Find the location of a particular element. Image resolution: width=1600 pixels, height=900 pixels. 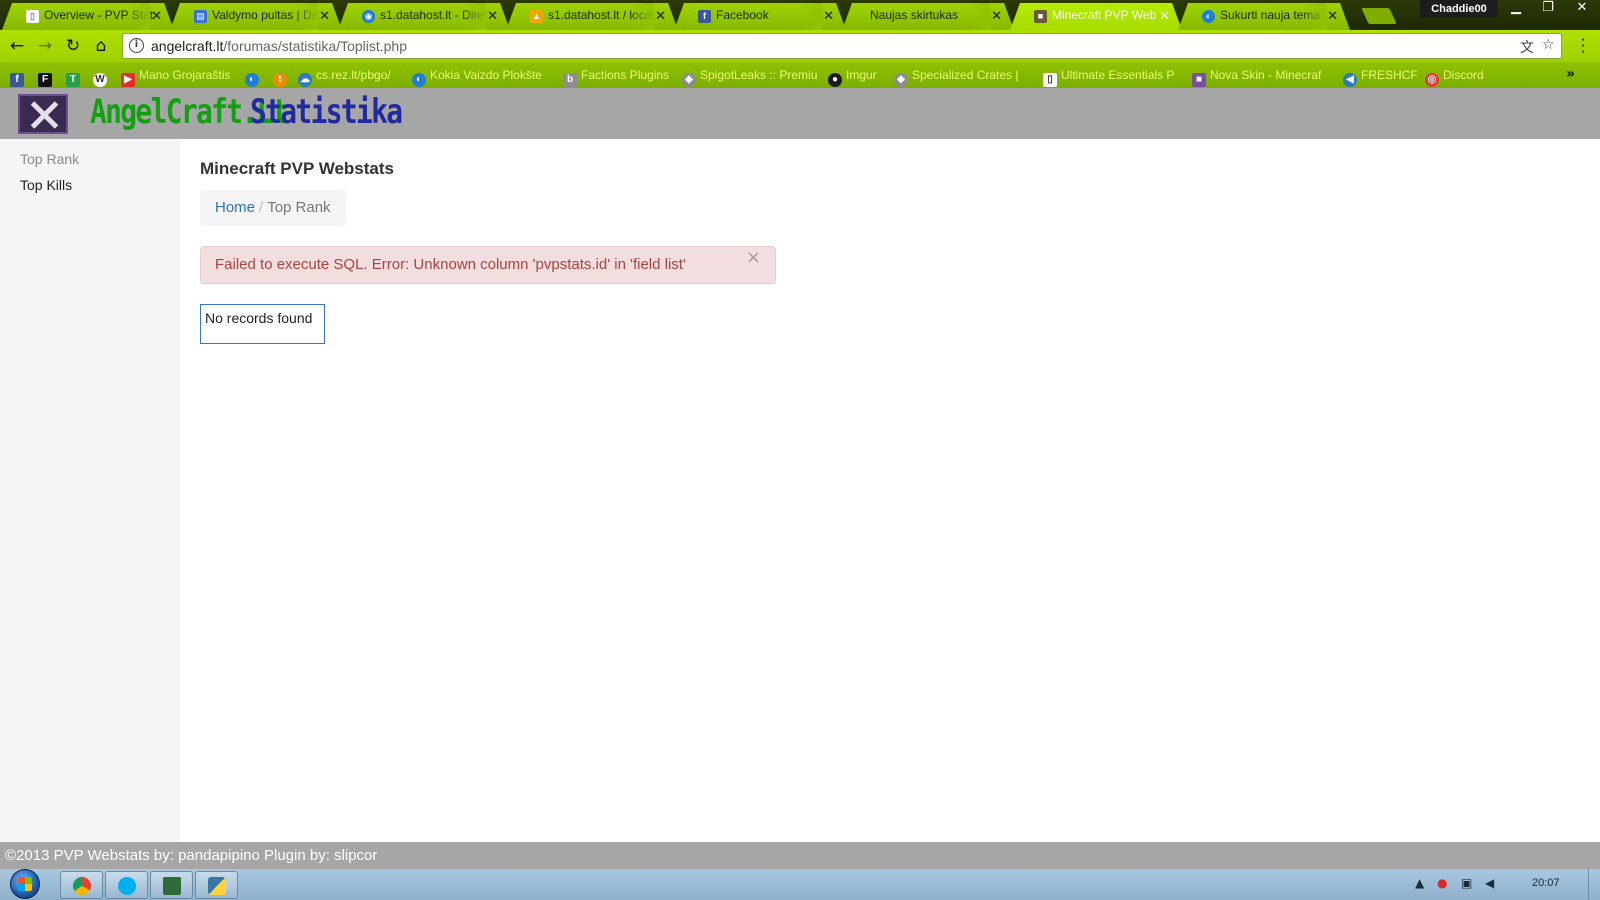

taskbar-chrome is located at coordinates (81, 885).